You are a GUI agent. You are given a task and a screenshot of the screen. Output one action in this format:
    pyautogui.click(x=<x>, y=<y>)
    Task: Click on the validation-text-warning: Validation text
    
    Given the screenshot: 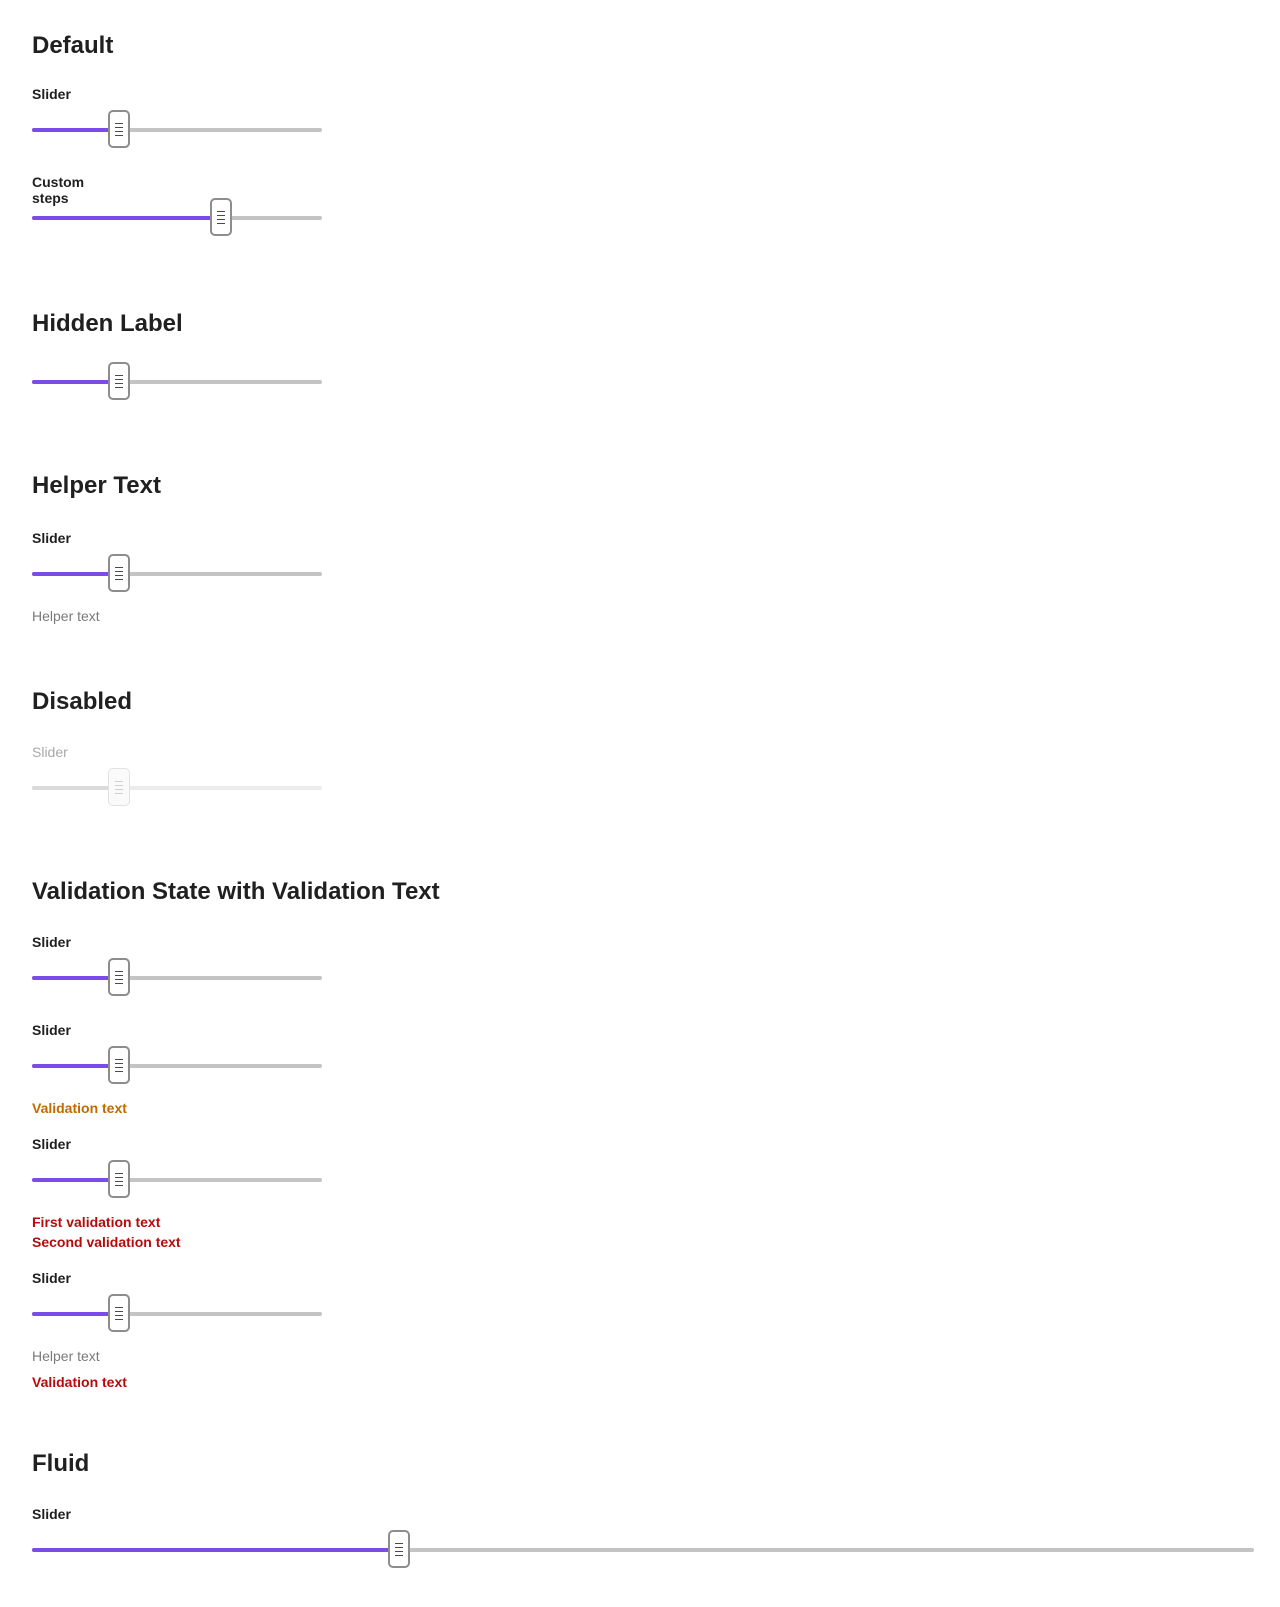 What is the action you would take?
    pyautogui.click(x=79, y=1108)
    